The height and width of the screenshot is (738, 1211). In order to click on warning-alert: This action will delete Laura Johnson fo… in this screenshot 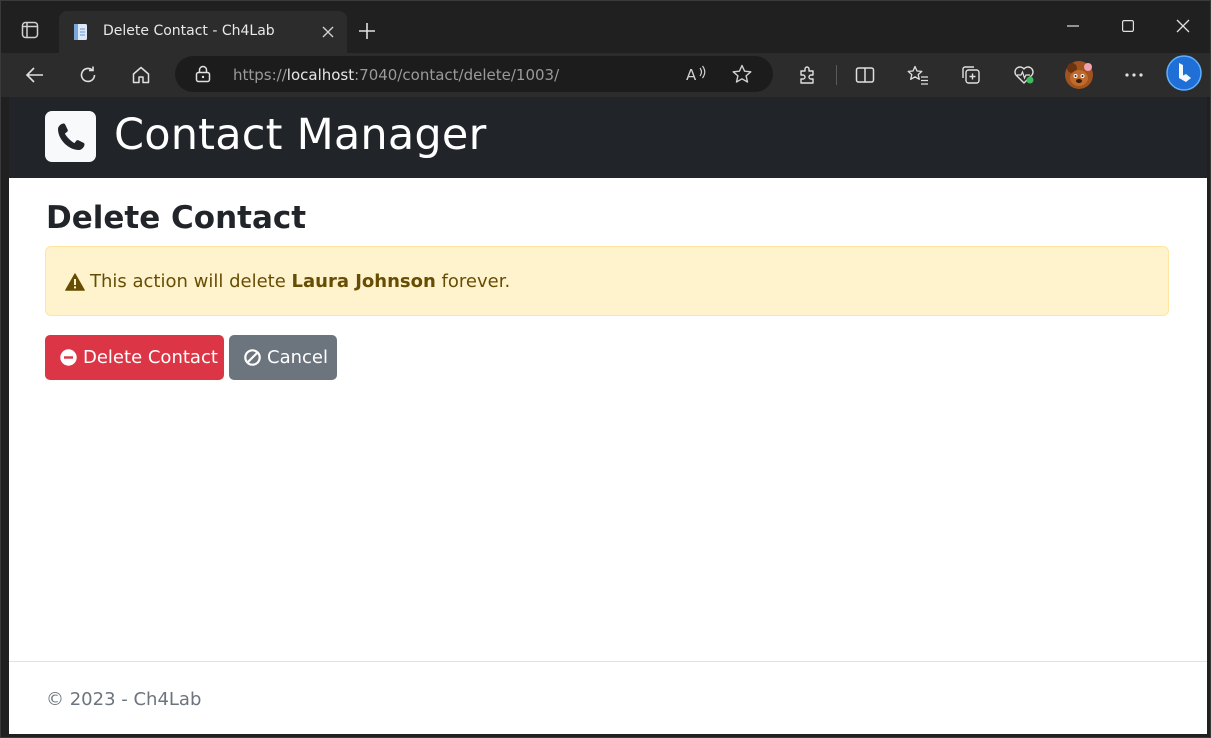, I will do `click(607, 281)`.